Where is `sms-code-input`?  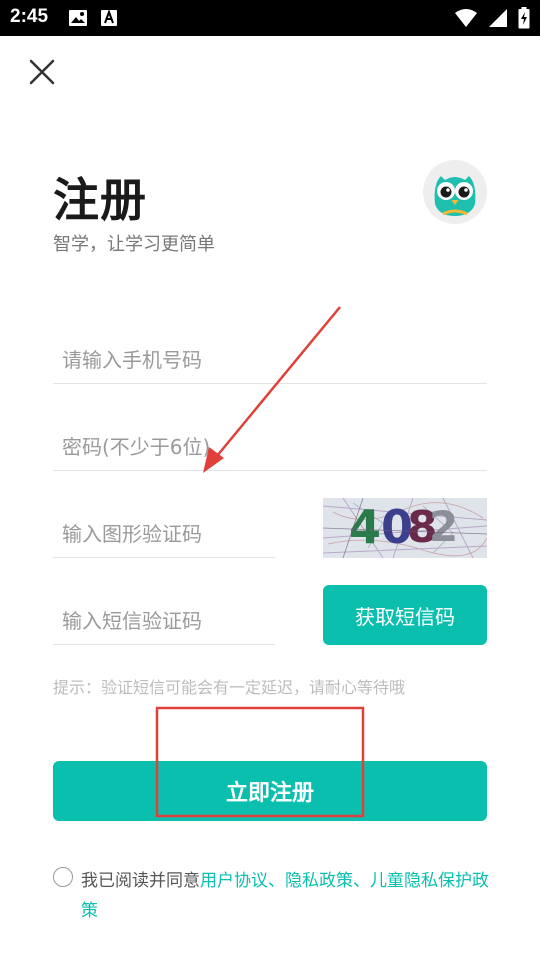 sms-code-input is located at coordinates (164, 620).